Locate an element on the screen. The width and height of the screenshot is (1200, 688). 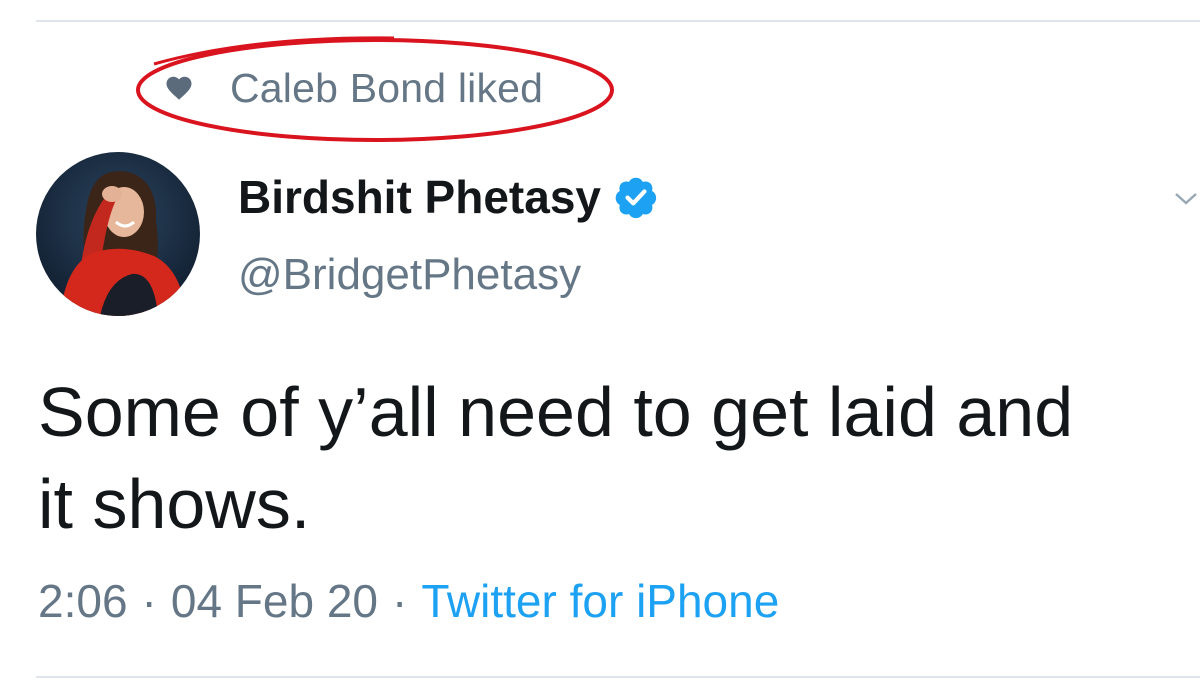
tweet-source-link: Twitter for iPhone is located at coordinates (600, 601).